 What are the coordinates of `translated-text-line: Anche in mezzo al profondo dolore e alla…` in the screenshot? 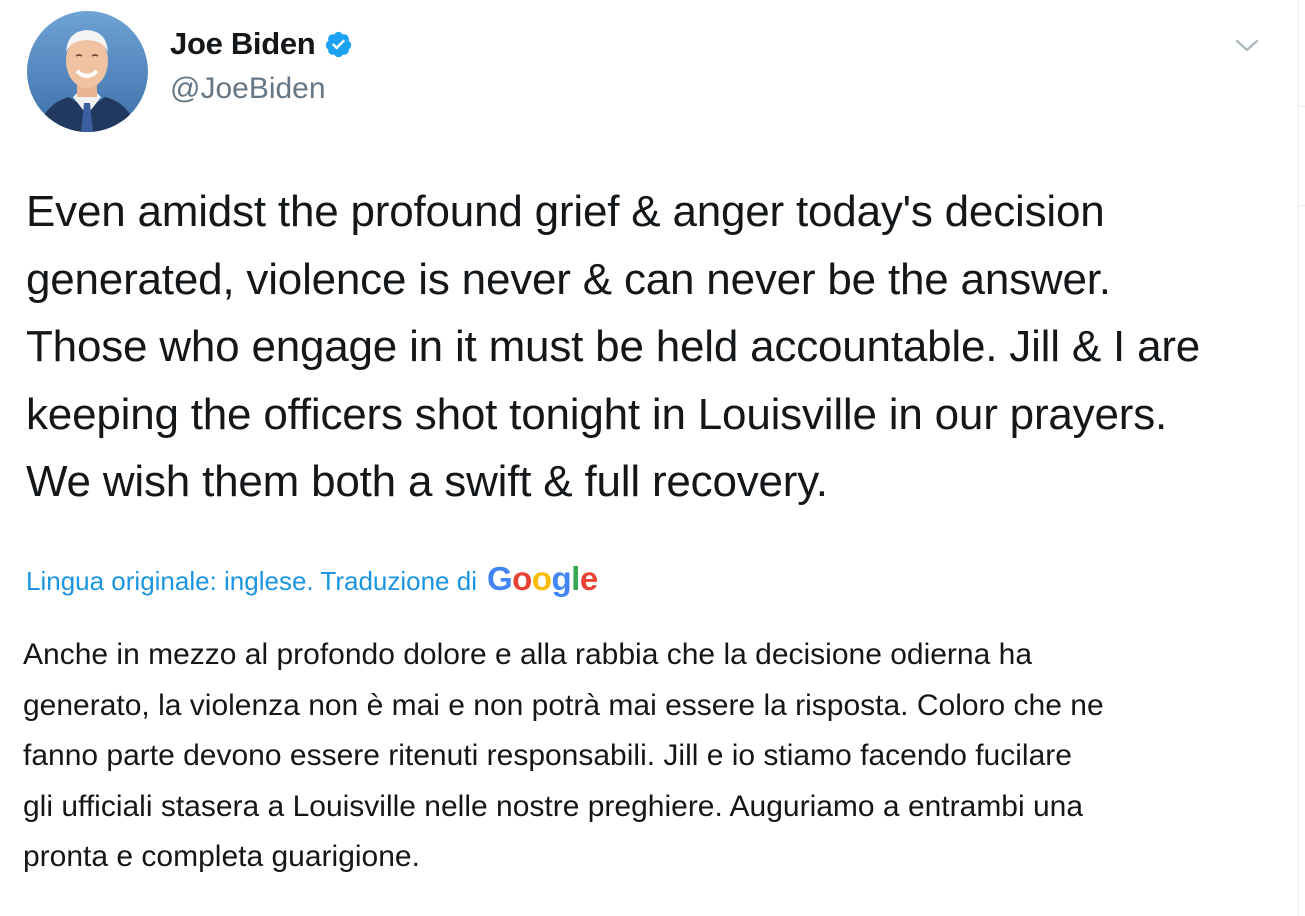 It's located at (527, 654).